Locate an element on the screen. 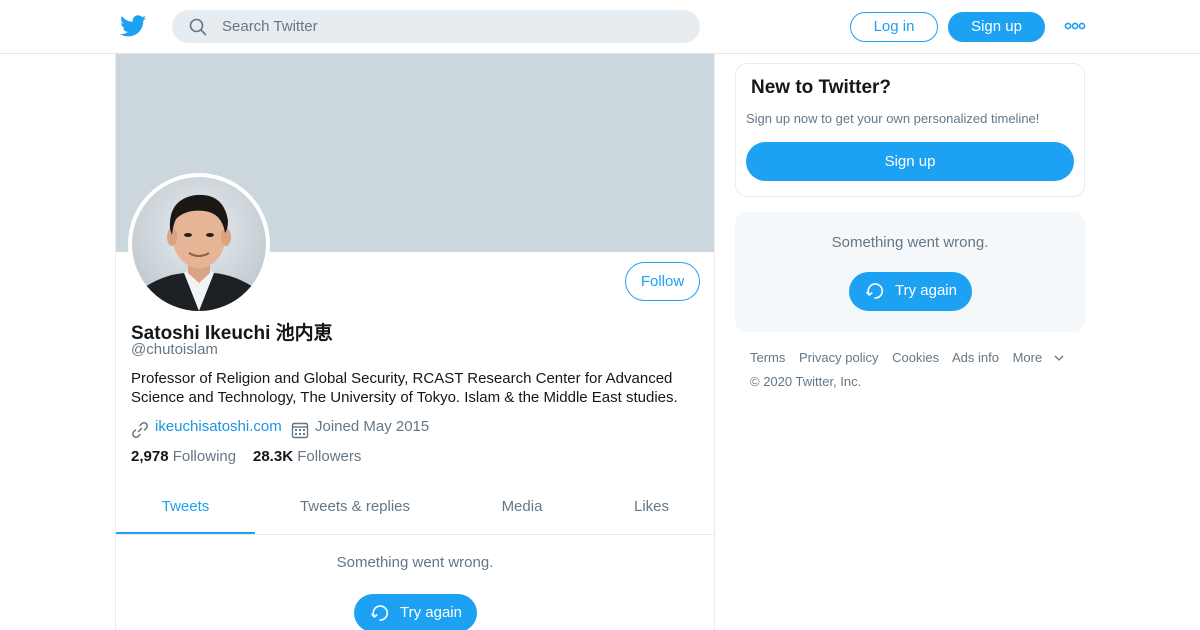  search-icon is located at coordinates (198, 27).